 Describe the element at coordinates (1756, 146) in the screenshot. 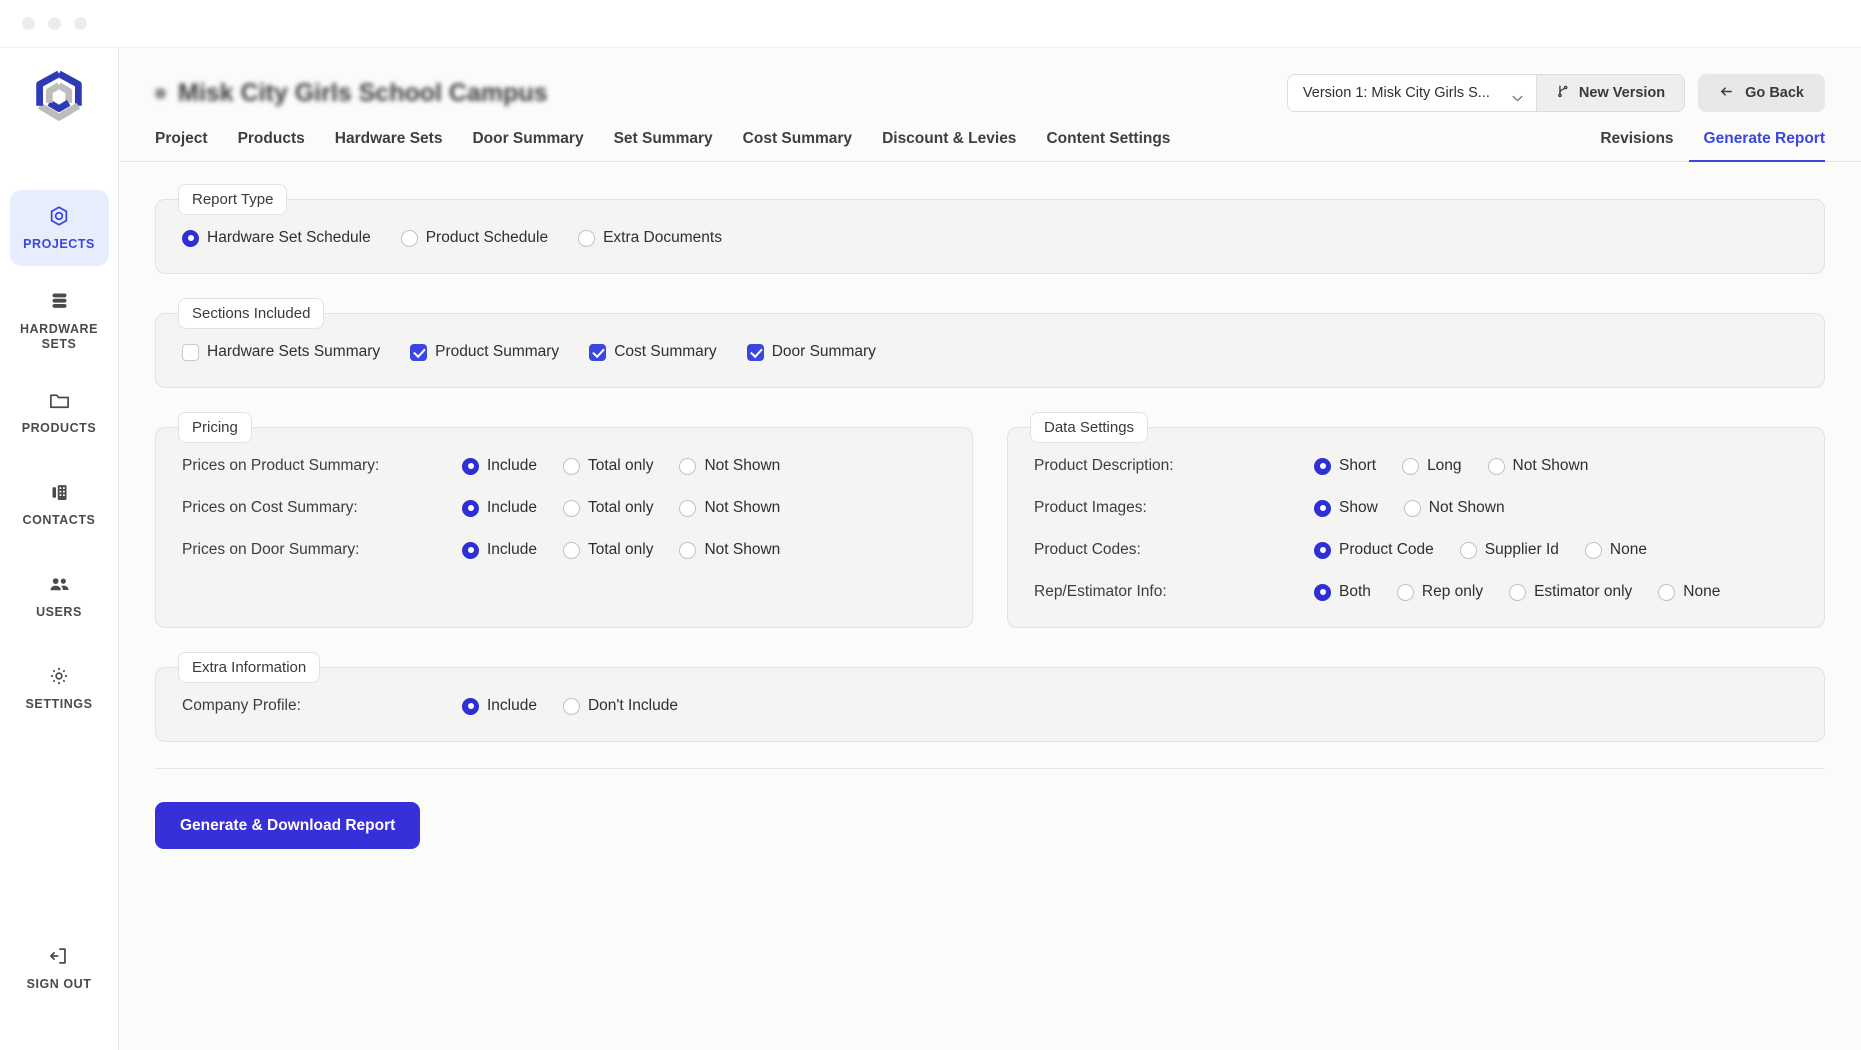

I see `tab-generate-report: Generate Report` at that location.